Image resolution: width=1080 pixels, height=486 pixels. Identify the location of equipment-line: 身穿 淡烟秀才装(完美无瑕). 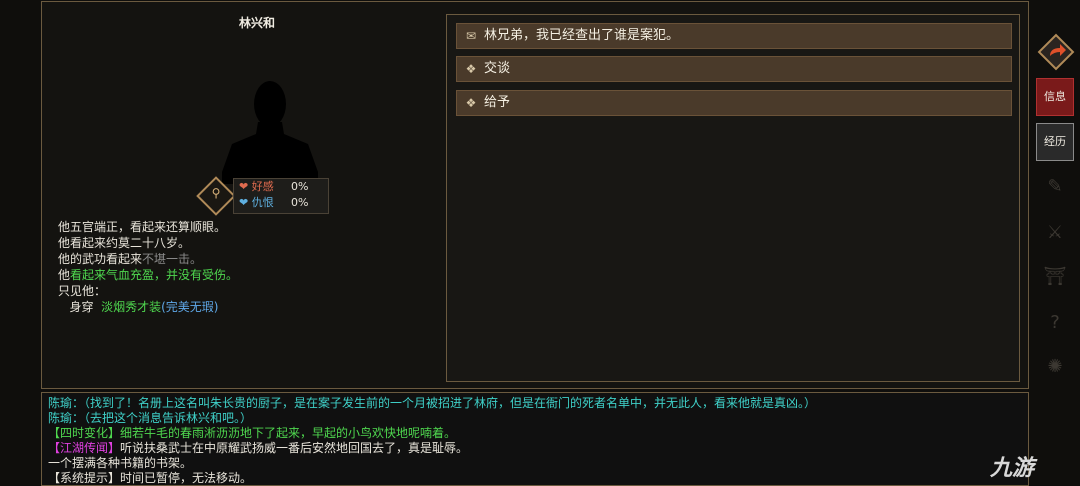
(144, 307).